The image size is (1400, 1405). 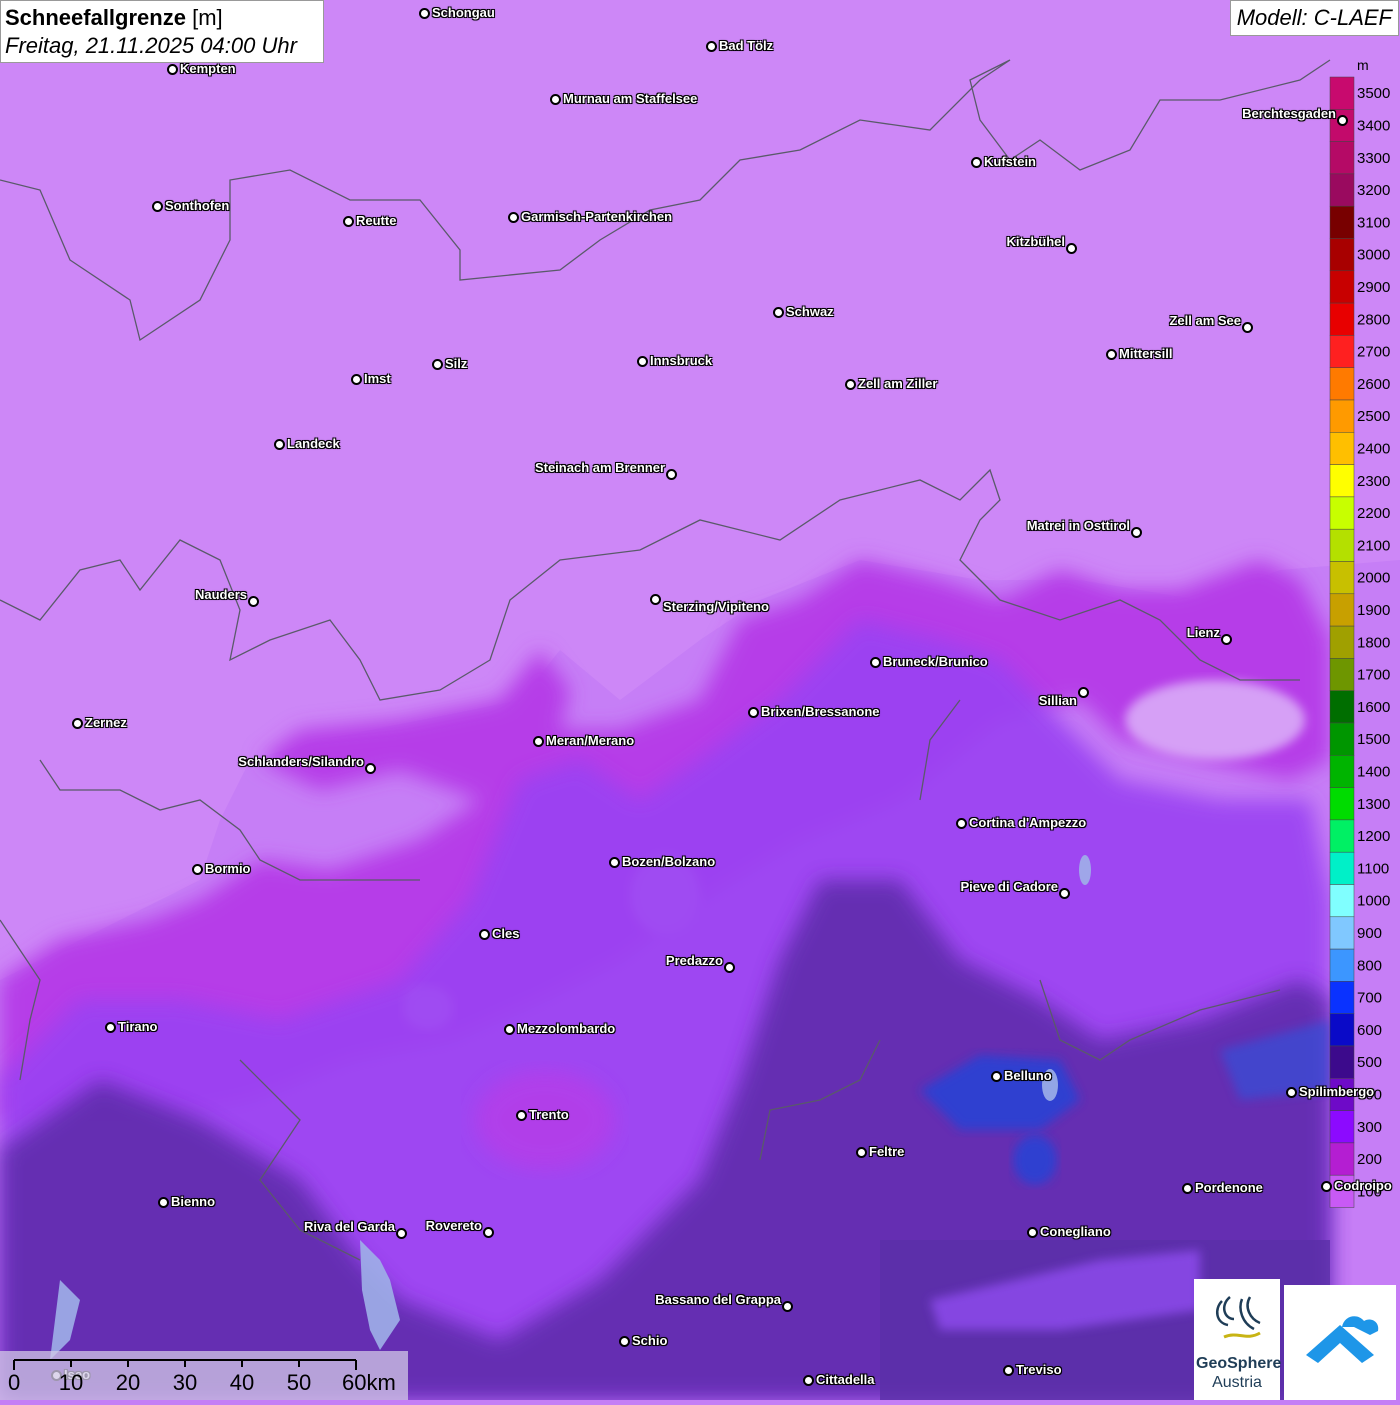 I want to click on legend-label: 2000, so click(x=1373, y=578).